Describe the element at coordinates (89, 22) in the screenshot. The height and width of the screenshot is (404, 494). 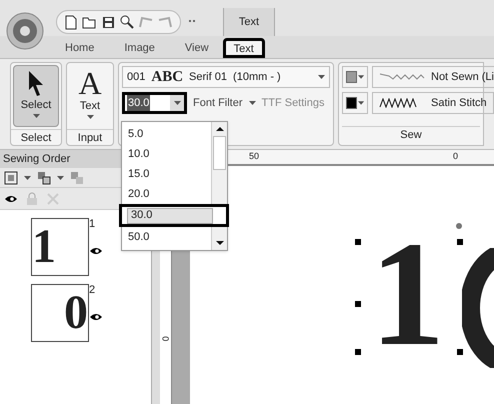
I see `open-folder-icon` at that location.